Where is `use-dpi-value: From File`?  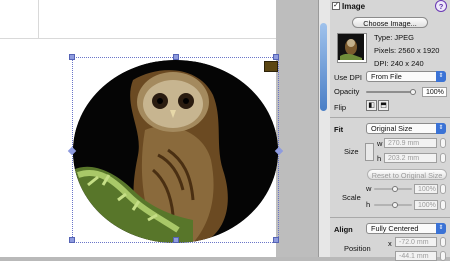 use-dpi-value: From File is located at coordinates (386, 76).